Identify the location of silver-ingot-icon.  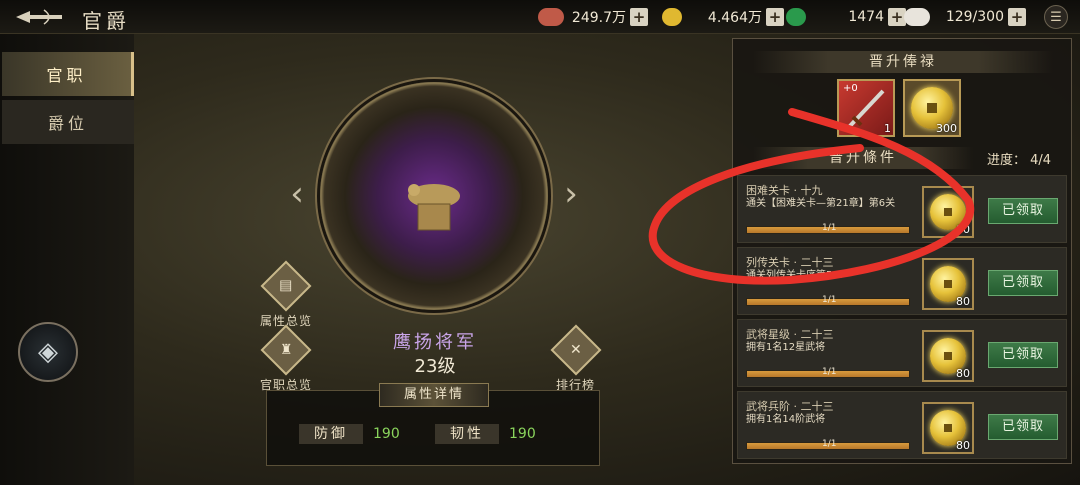
(551, 17).